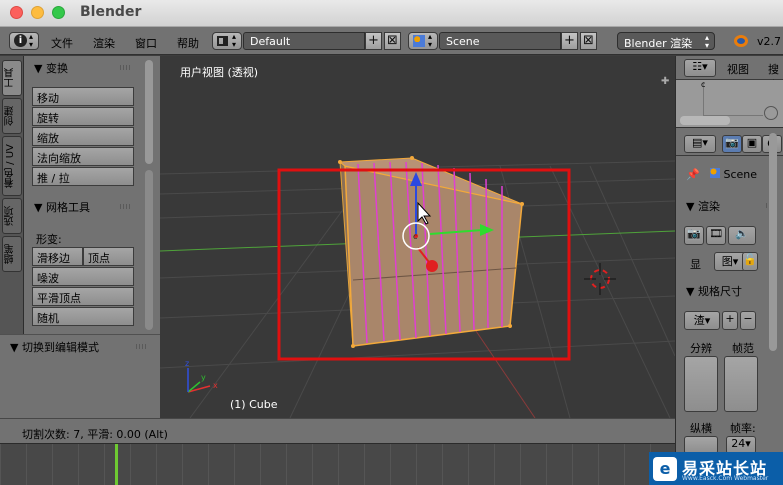 The width and height of the screenshot is (783, 485). Describe the element at coordinates (146, 43) in the screenshot. I see `menu-window: 窗口` at that location.